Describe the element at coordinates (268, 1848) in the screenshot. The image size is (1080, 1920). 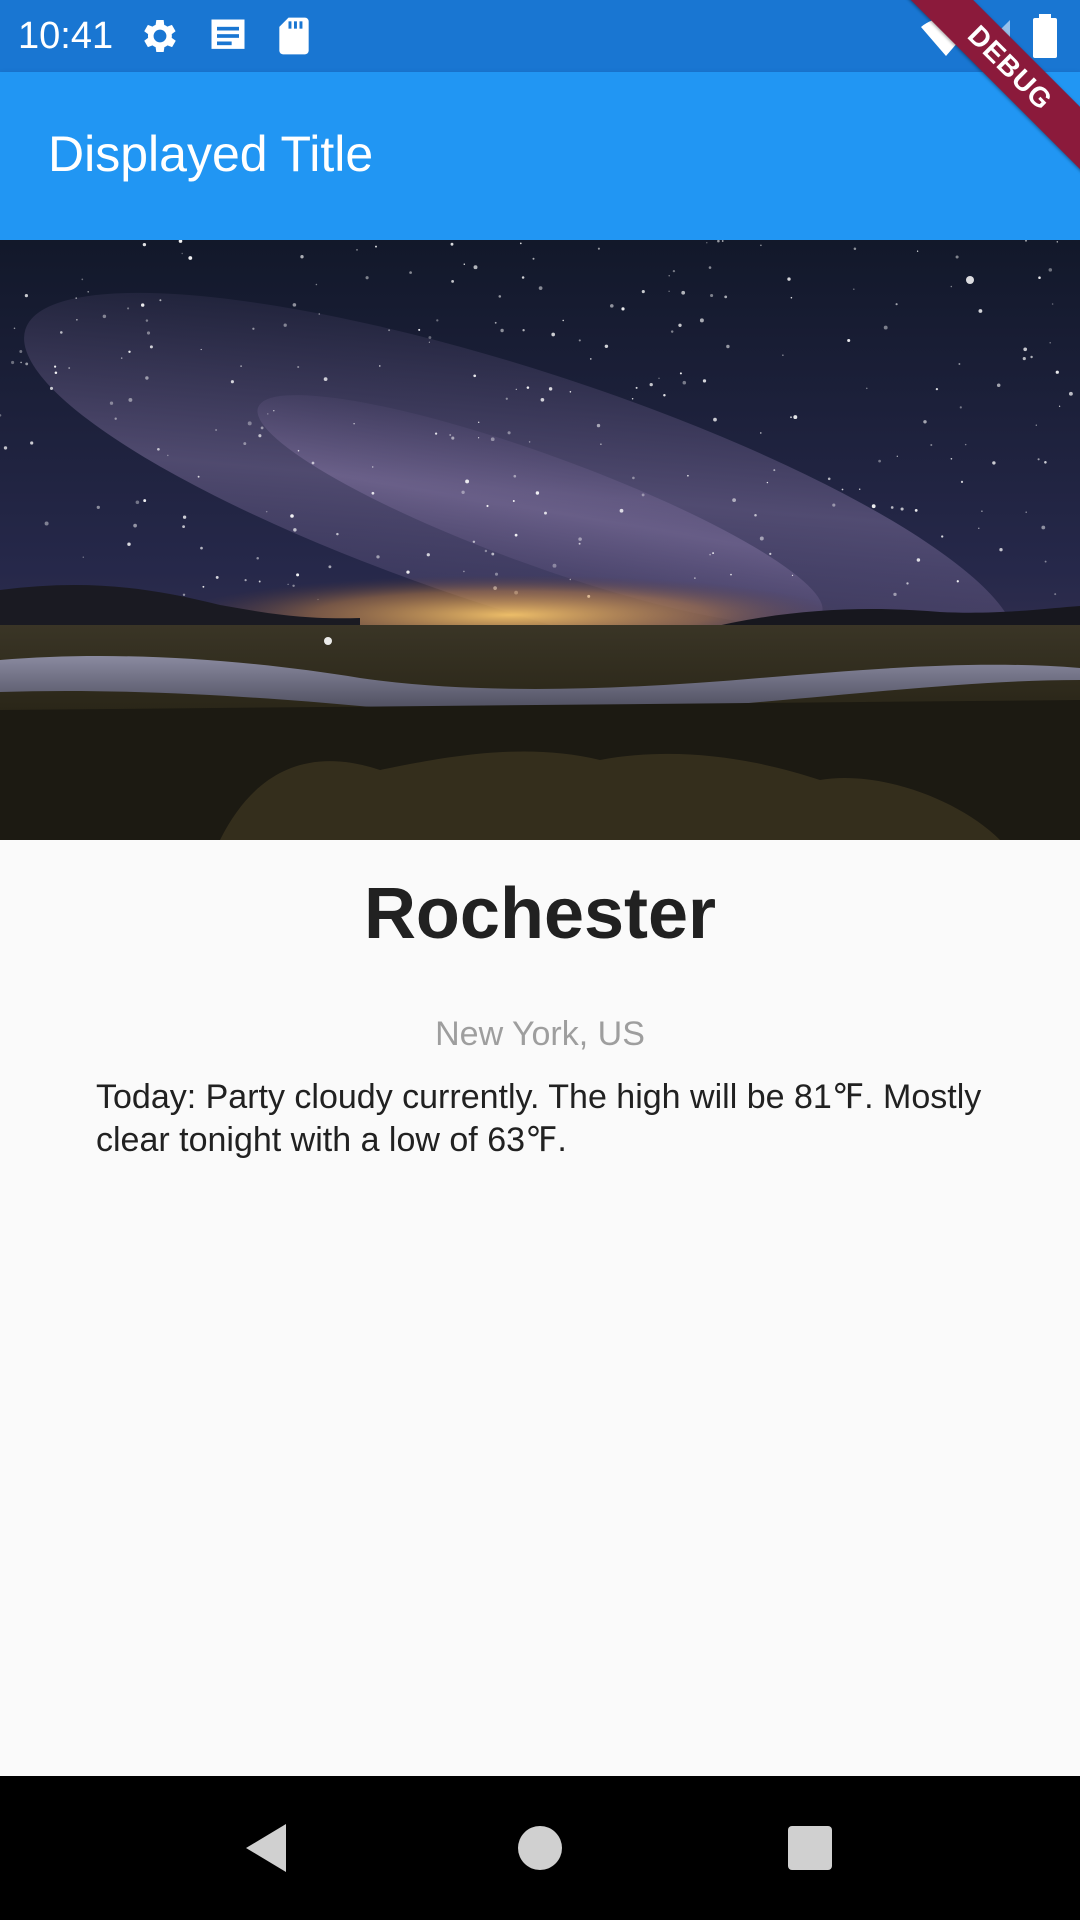
I see `back-icon` at that location.